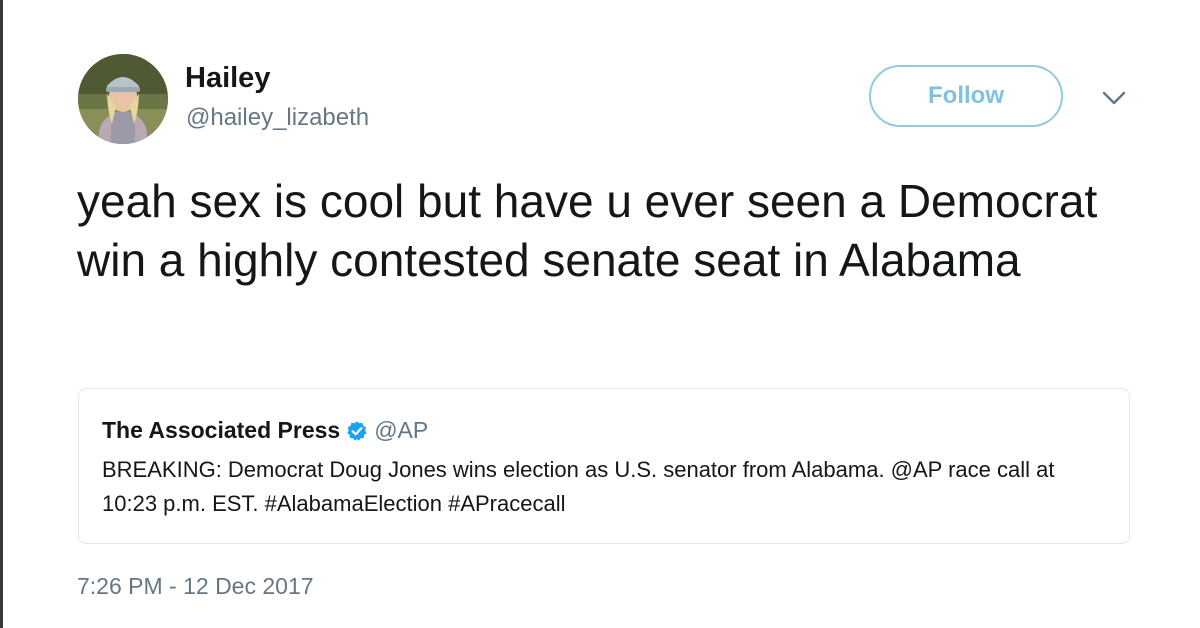 This screenshot has width=1200, height=628. What do you see at coordinates (401, 430) in the screenshot?
I see `quoted-author-handle: @AP` at bounding box center [401, 430].